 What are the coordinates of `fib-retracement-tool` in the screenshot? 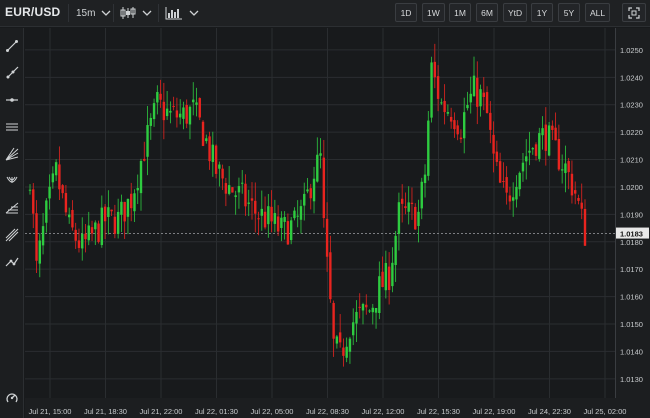 It's located at (12, 208).